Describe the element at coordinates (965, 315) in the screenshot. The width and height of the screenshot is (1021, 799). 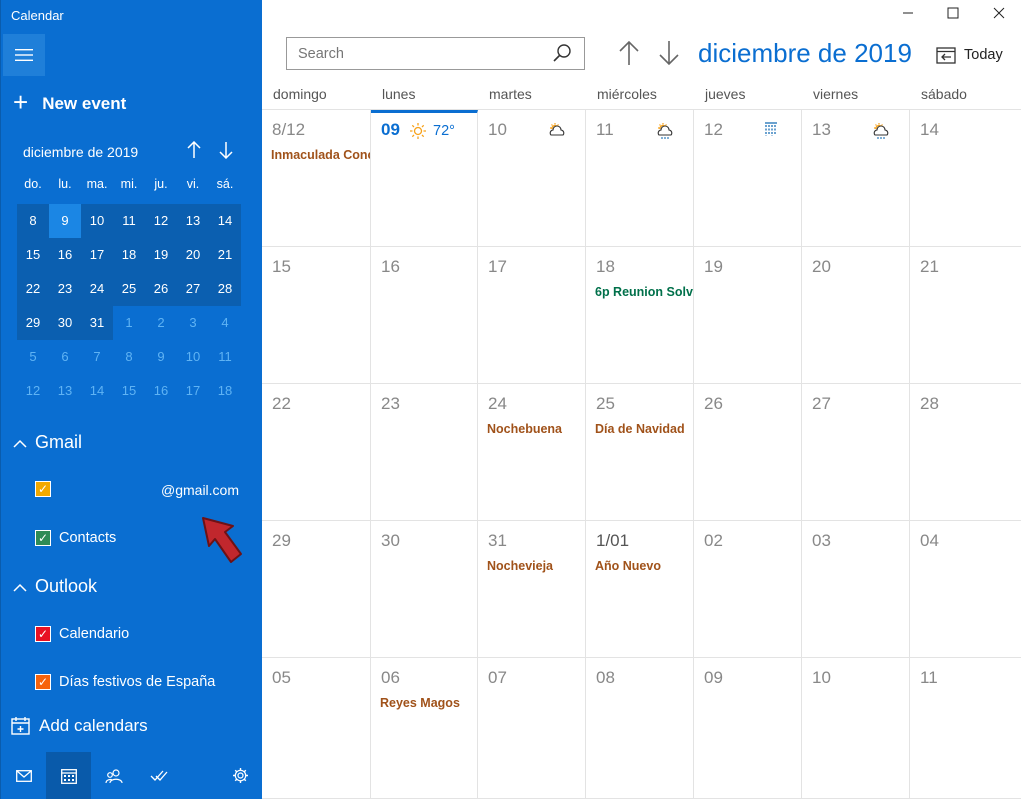
I see `day-cell: 21` at that location.